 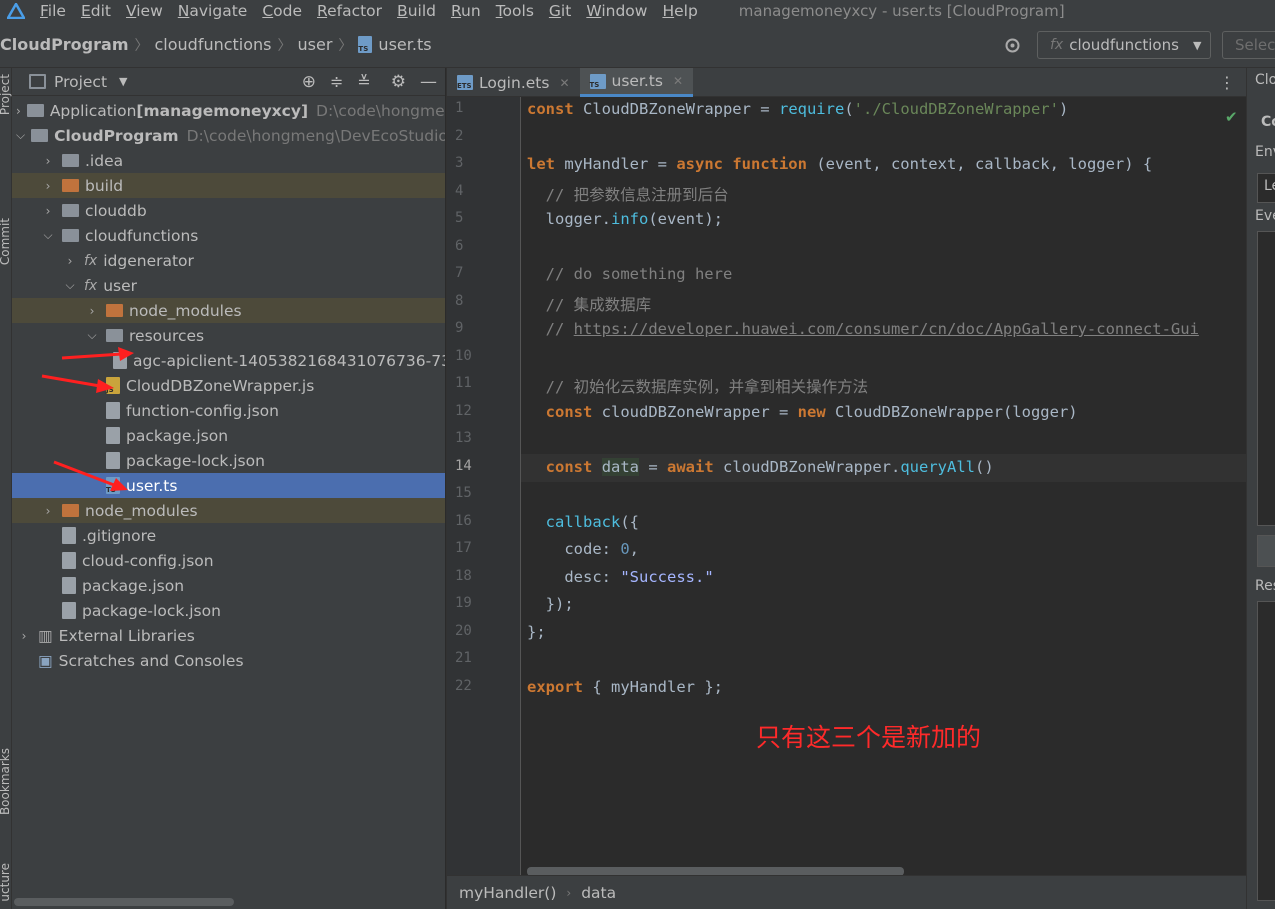 I want to click on menu-view: View, so click(x=144, y=11).